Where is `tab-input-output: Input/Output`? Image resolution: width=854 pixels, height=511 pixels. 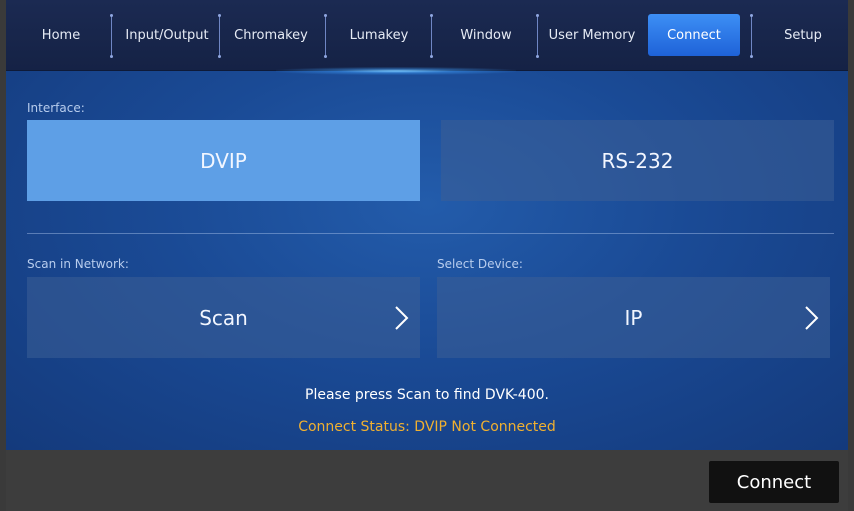
tab-input-output: Input/Output is located at coordinates (167, 35).